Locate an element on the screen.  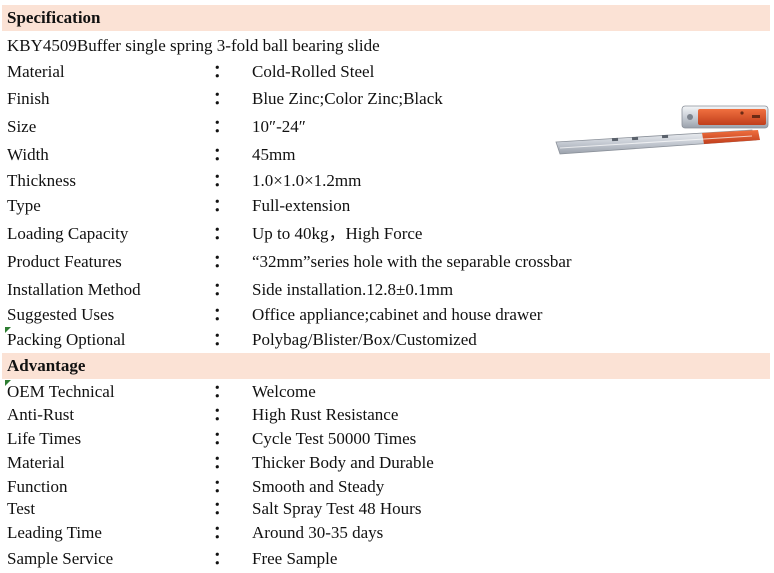
spec-key: Width is located at coordinates (28, 154).